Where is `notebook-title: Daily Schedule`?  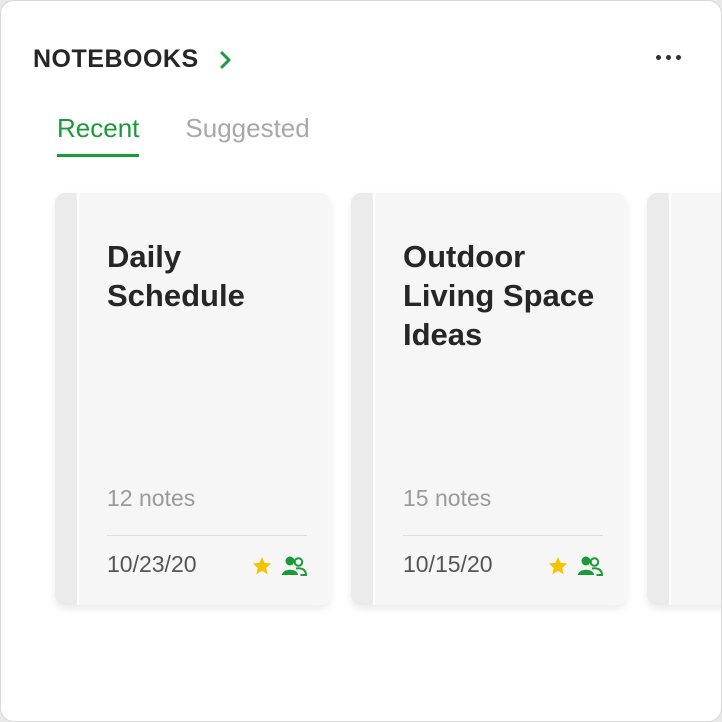 notebook-title: Daily Schedule is located at coordinates (176, 276).